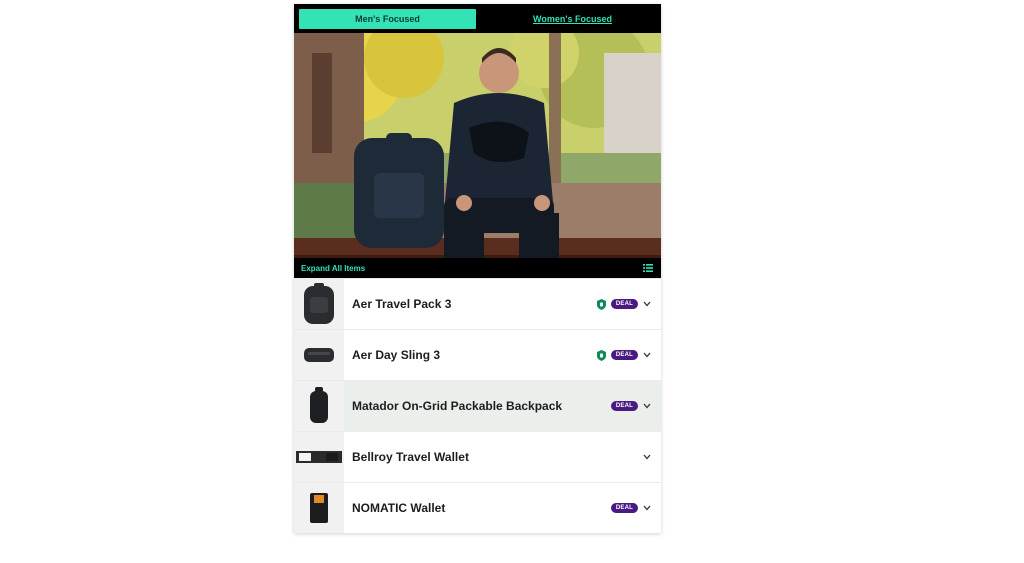 The image size is (1024, 563). Describe the element at coordinates (410, 457) in the screenshot. I see `product-name: Bellroy Travel Wallet` at that location.